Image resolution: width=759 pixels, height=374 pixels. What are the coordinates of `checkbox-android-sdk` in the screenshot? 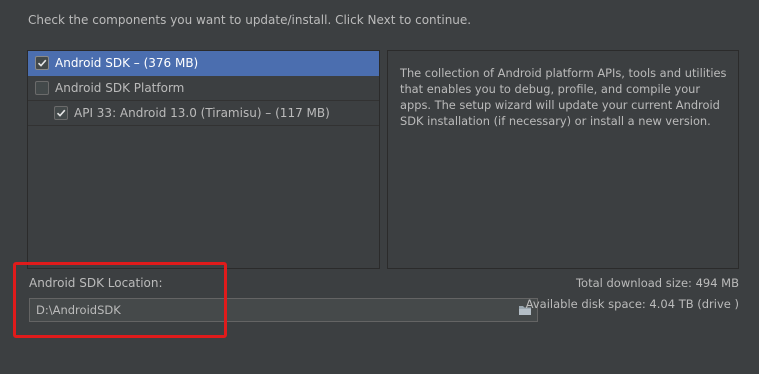 It's located at (42, 63).